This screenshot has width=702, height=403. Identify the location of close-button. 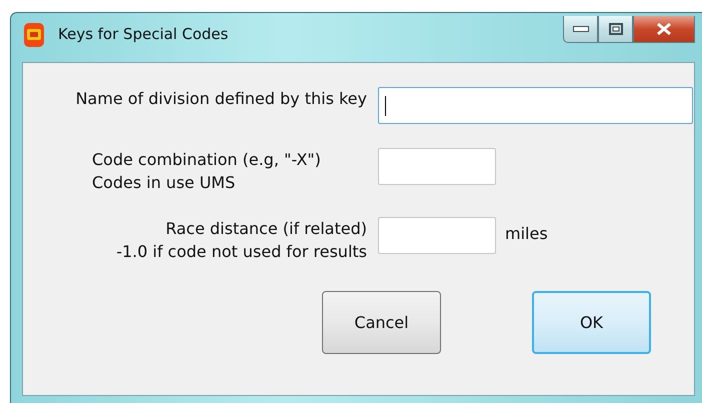
(664, 29).